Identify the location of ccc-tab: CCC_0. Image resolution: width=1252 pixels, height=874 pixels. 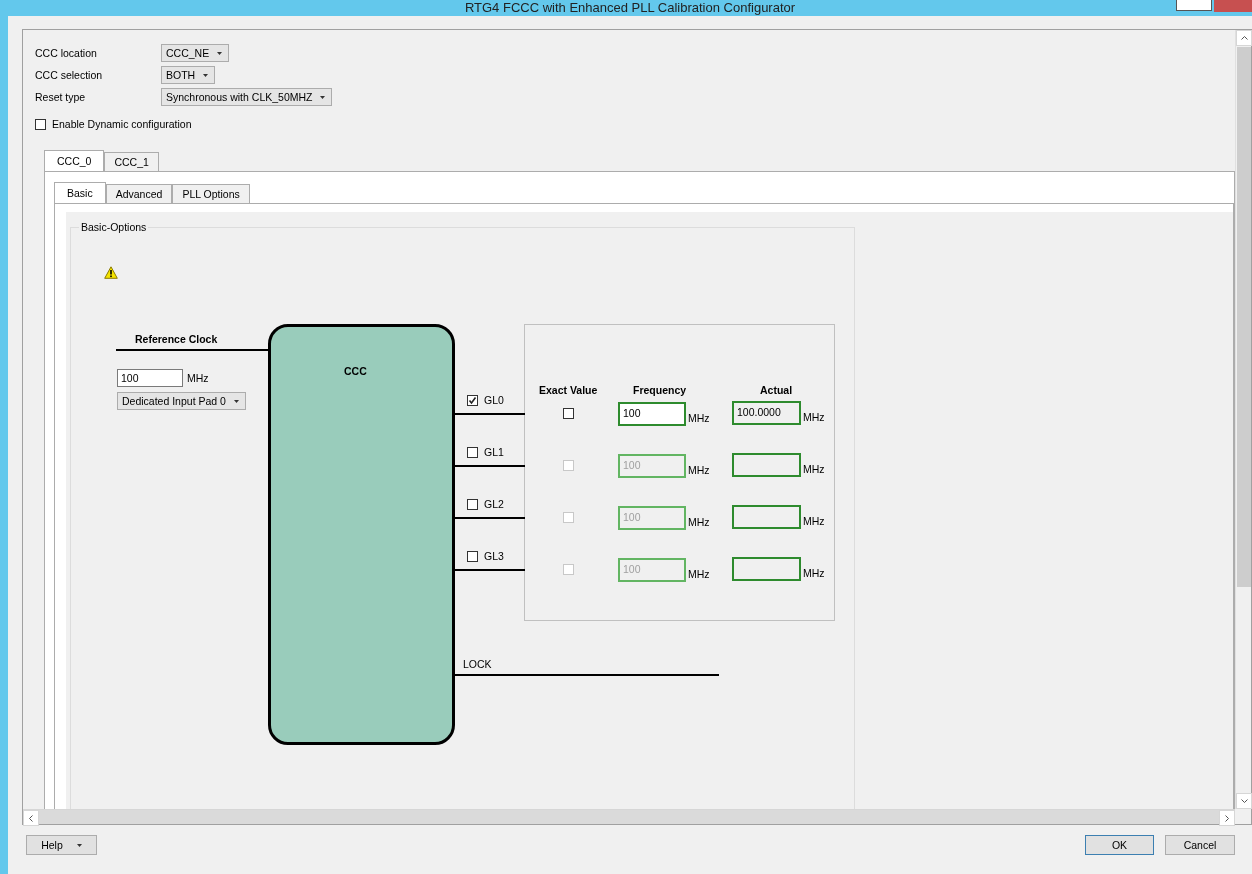
(74, 160).